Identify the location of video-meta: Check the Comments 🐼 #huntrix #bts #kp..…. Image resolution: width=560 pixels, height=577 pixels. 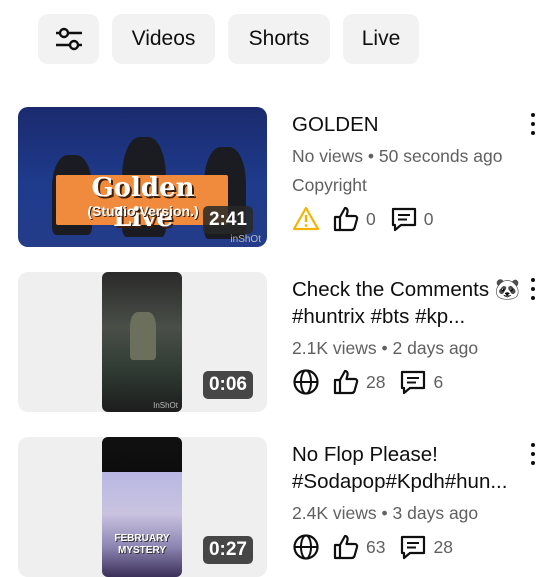
(412, 336).